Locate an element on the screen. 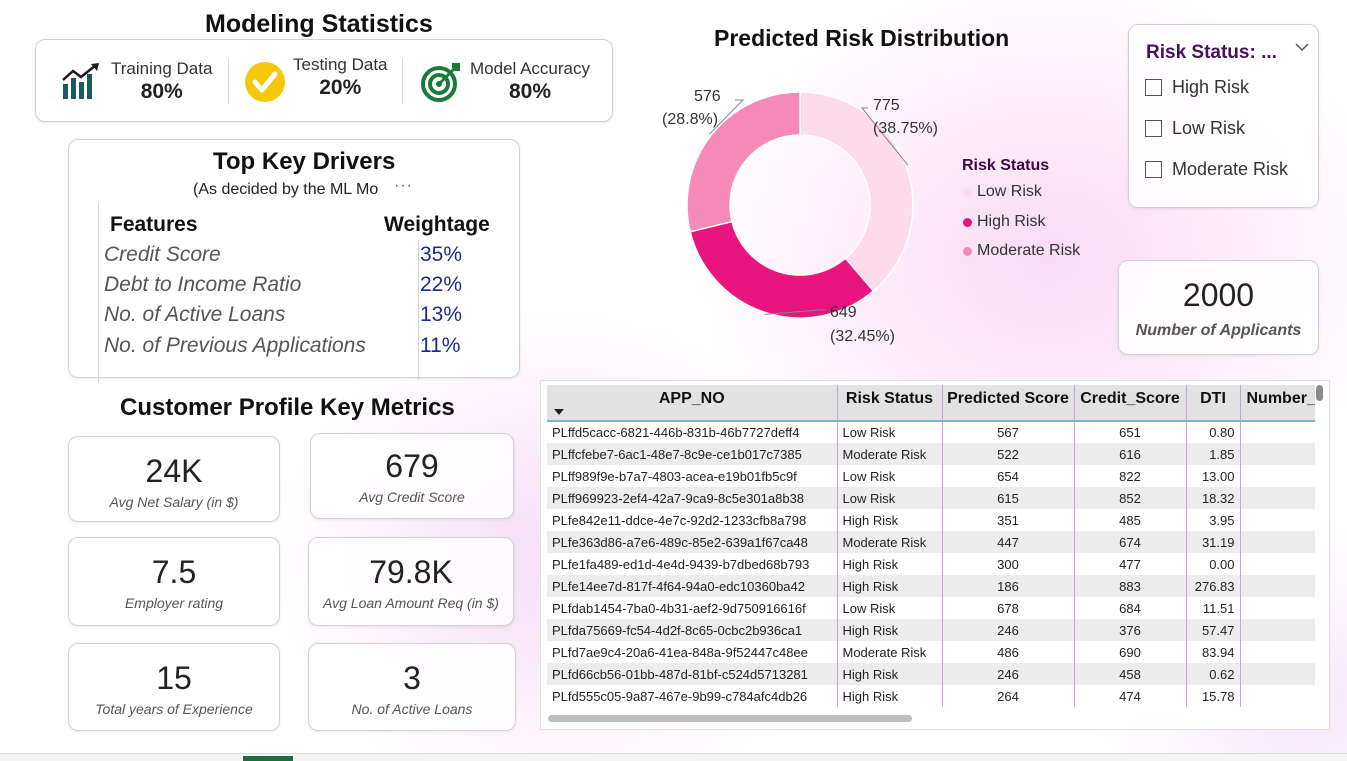 This screenshot has height=761, width=1347. table-cell: 83.94 is located at coordinates (1213, 652).